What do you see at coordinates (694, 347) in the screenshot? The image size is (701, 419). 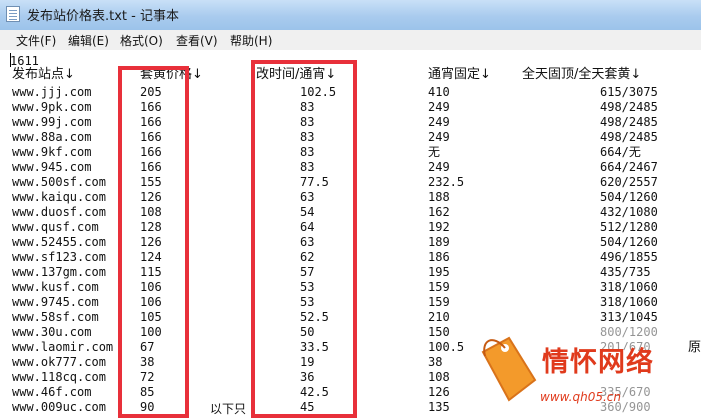 I see `partial-right-char: 原` at bounding box center [694, 347].